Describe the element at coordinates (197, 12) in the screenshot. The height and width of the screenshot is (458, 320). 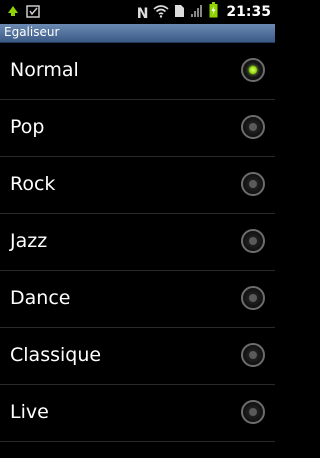
I see `signal-icon` at that location.